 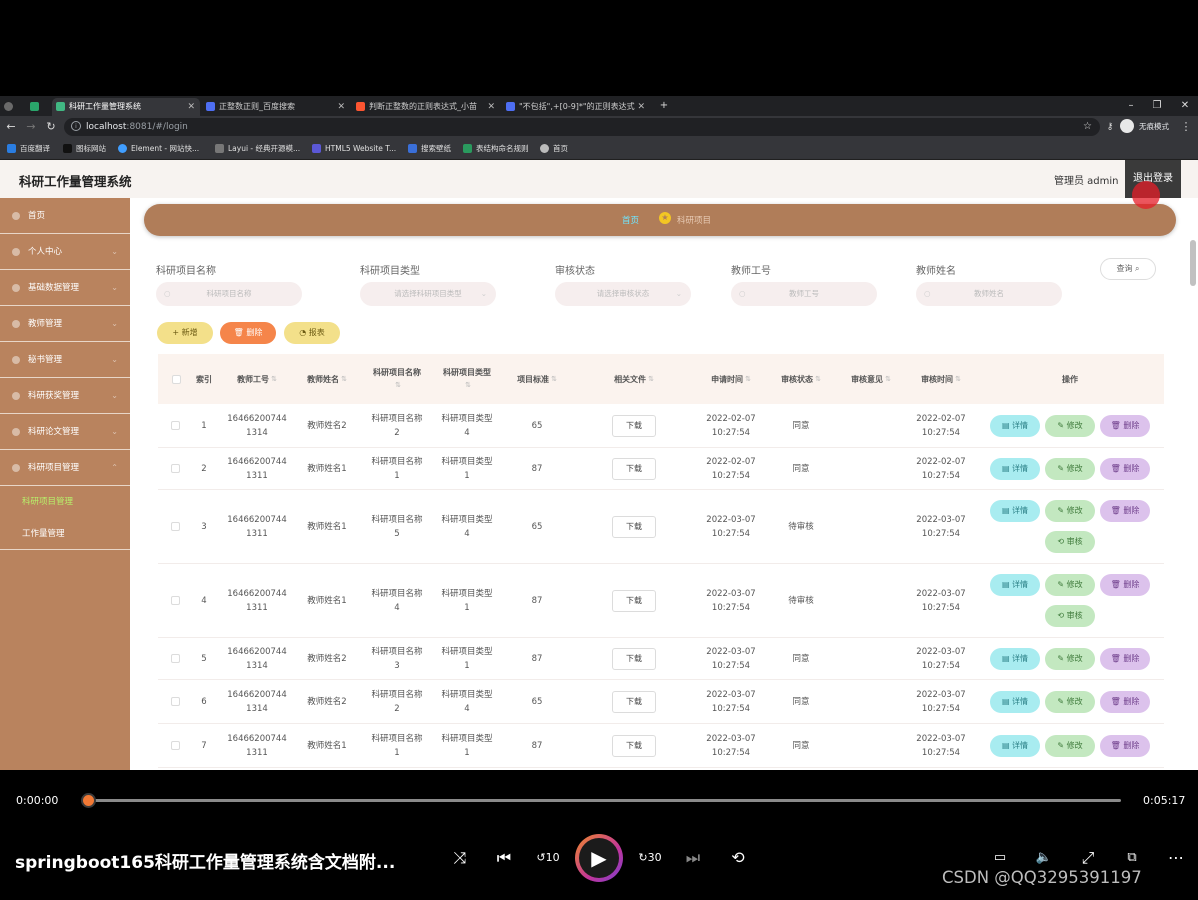 What do you see at coordinates (84, 149) in the screenshot?
I see `bookmark-item: 图标网站` at bounding box center [84, 149].